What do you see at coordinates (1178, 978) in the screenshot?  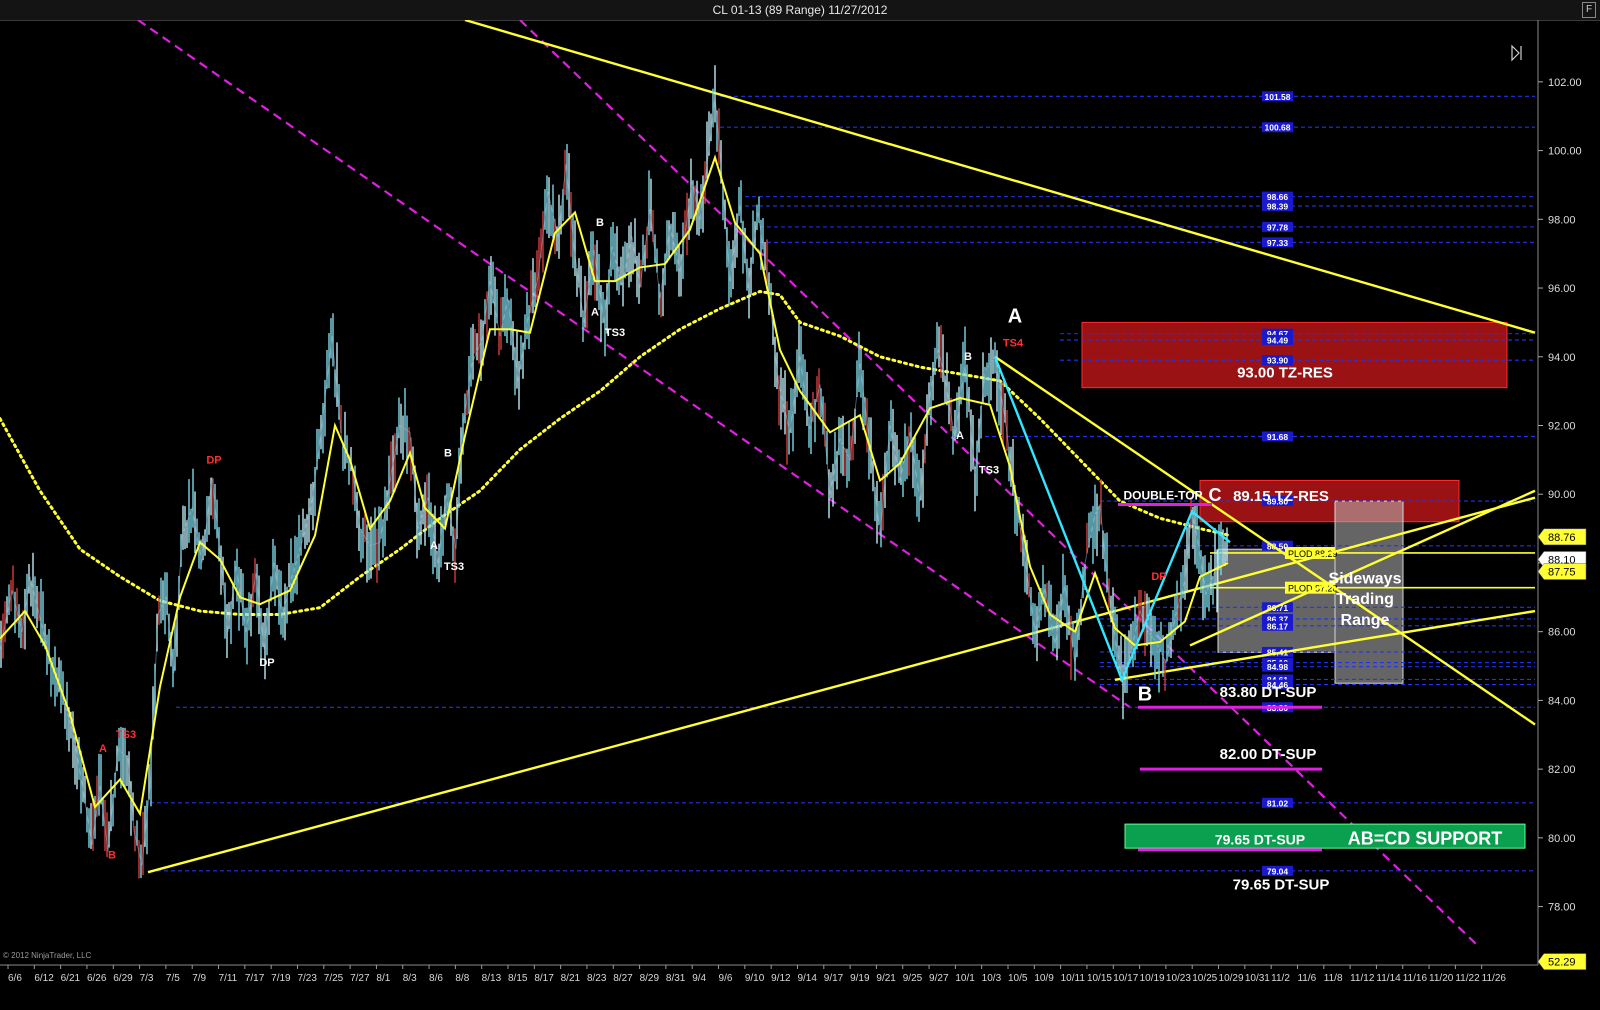 I see `time-tick-label: 10/23` at bounding box center [1178, 978].